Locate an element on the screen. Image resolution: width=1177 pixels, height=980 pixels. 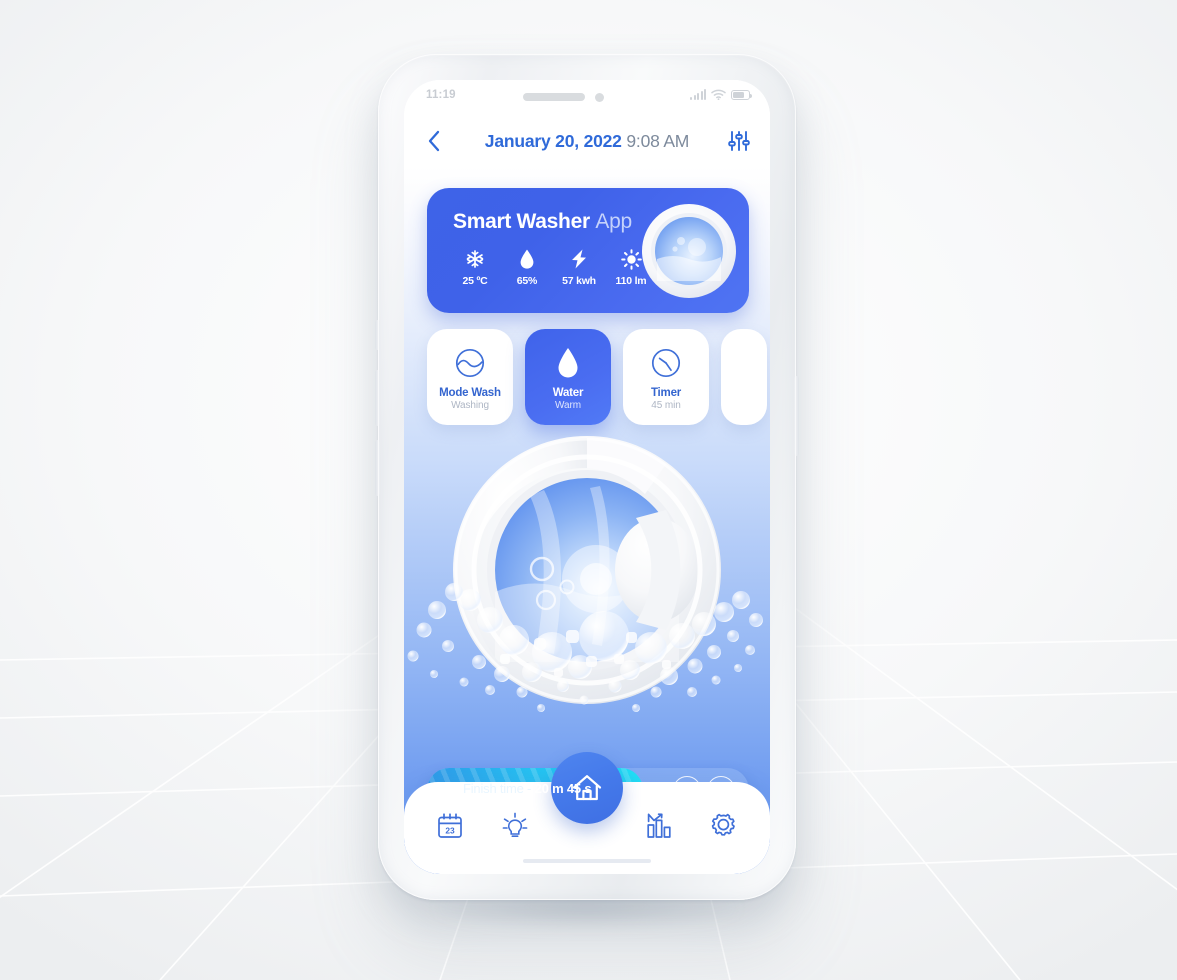
smart-washer-summary-card: Smart Washer App 25 ºC 65% 57 kwh 110 lm is located at coordinates (588, 250).